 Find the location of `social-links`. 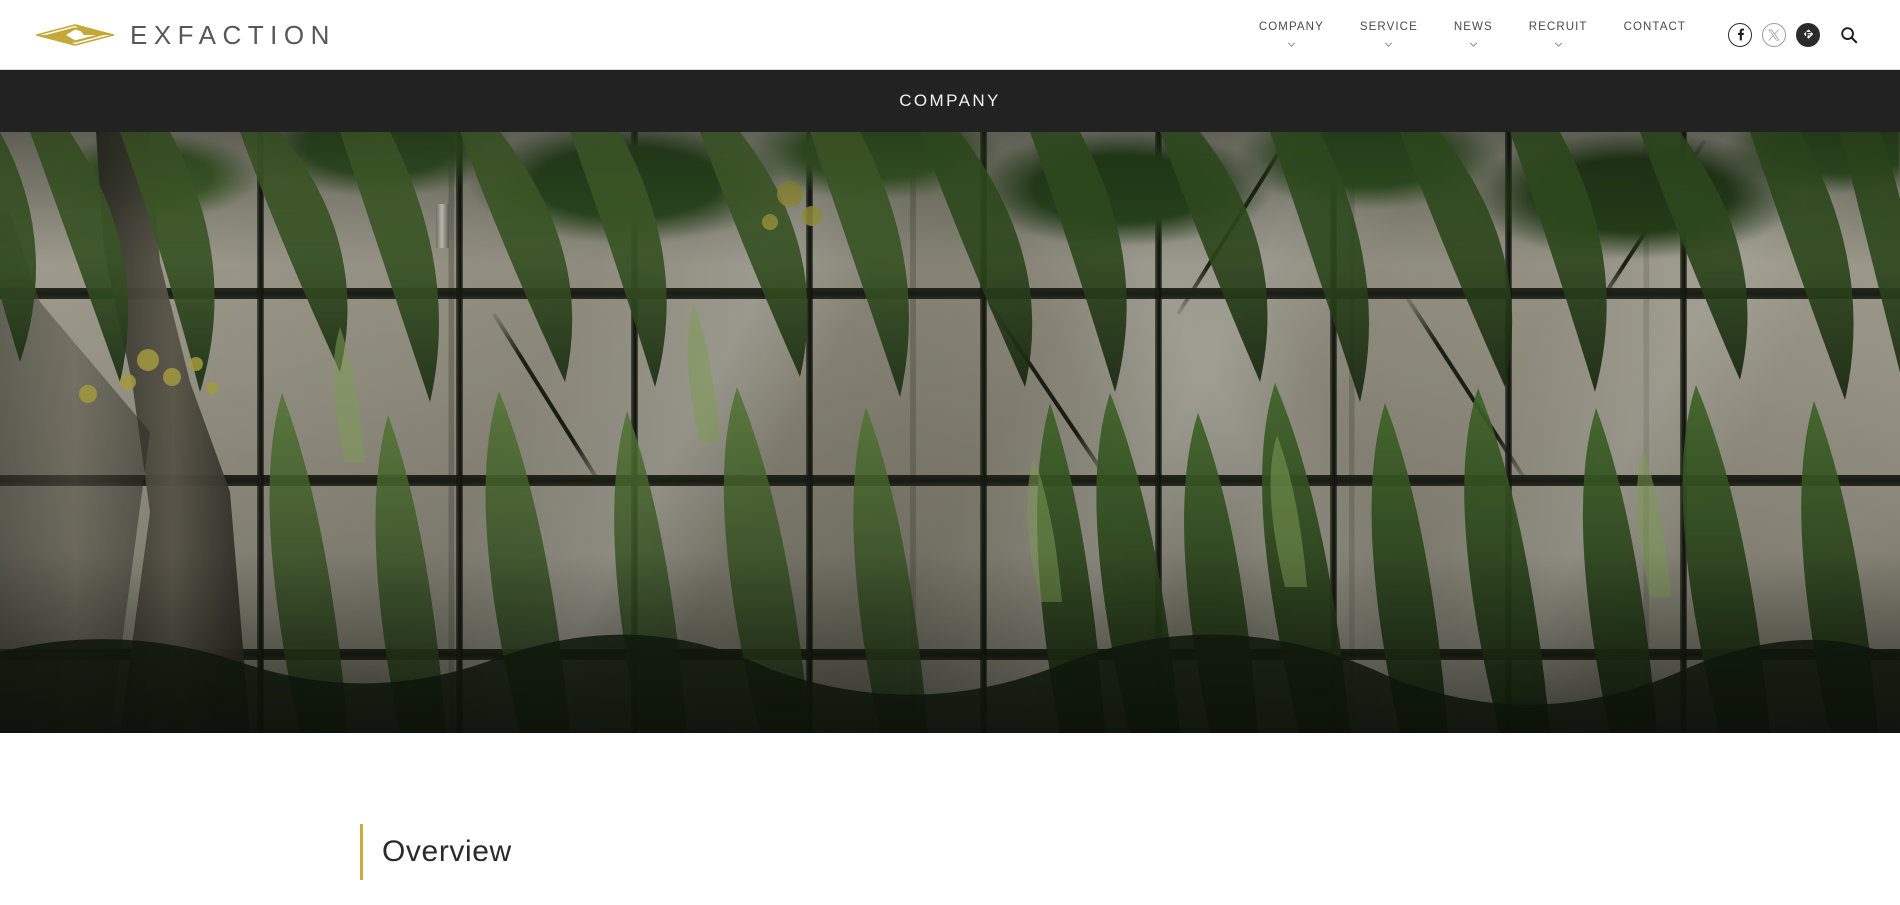

social-links is located at coordinates (1774, 34).